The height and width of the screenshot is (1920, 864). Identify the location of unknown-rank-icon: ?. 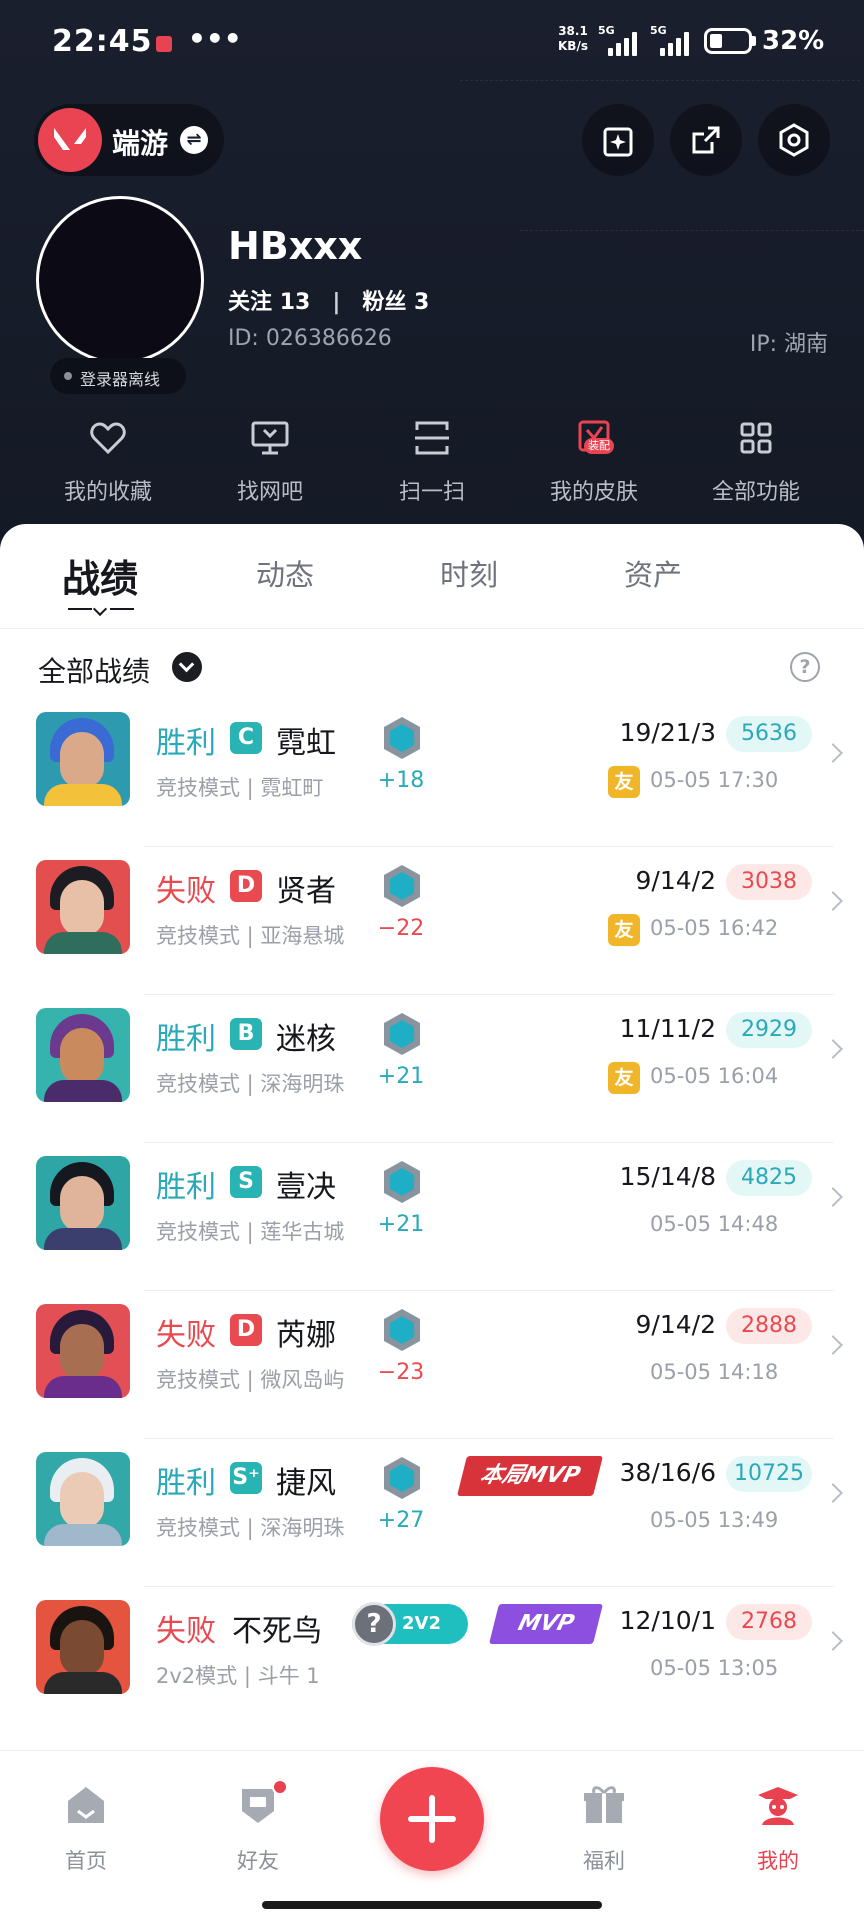
(374, 1624).